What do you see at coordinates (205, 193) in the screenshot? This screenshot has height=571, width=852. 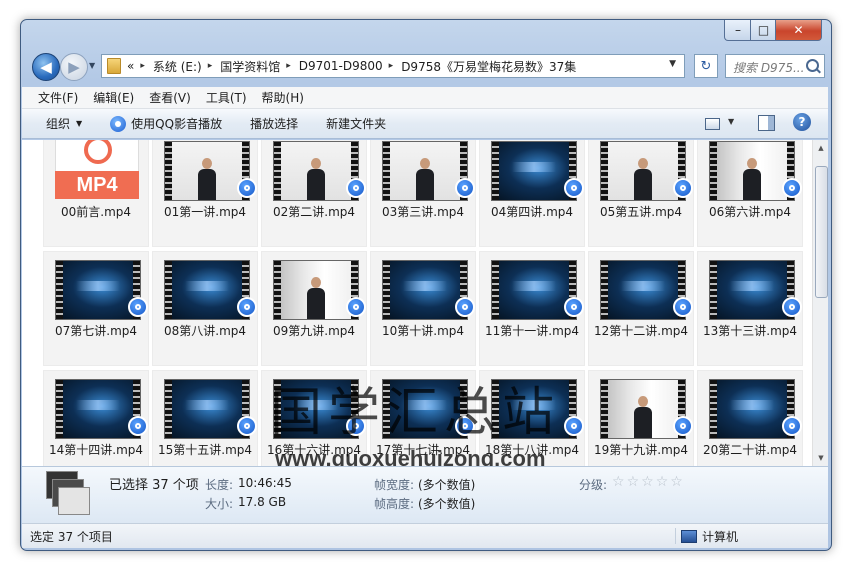 I see `file-item: 01第一讲.mp4` at bounding box center [205, 193].